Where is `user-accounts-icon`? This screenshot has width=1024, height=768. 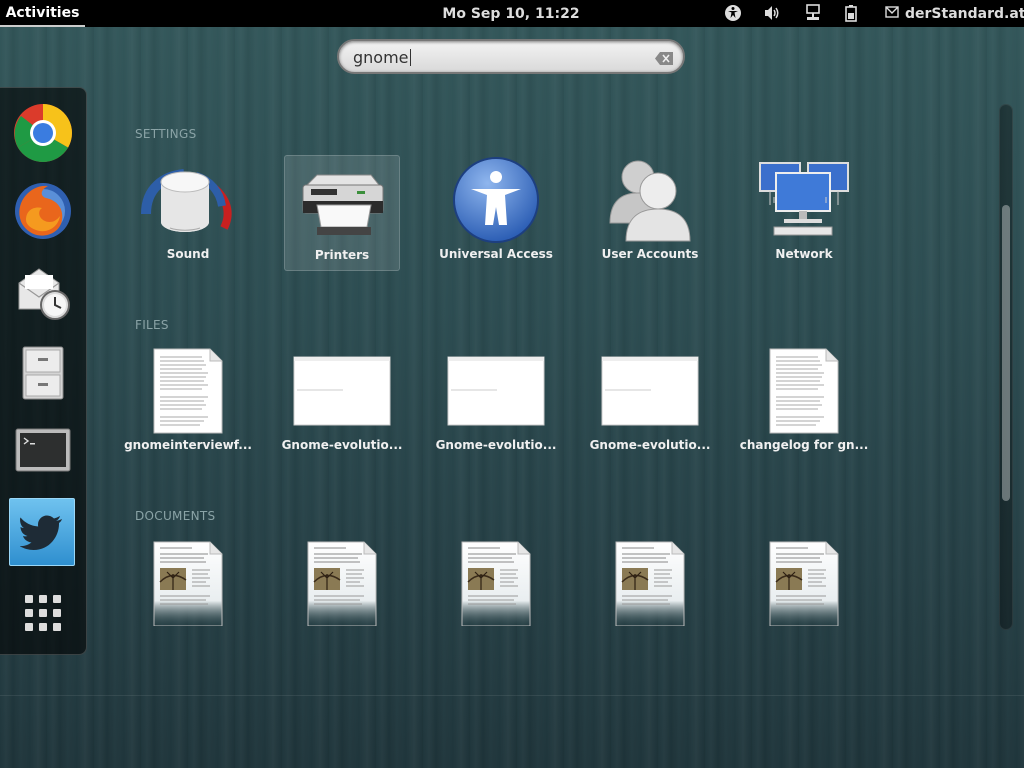
user-accounts-icon is located at coordinates (650, 200).